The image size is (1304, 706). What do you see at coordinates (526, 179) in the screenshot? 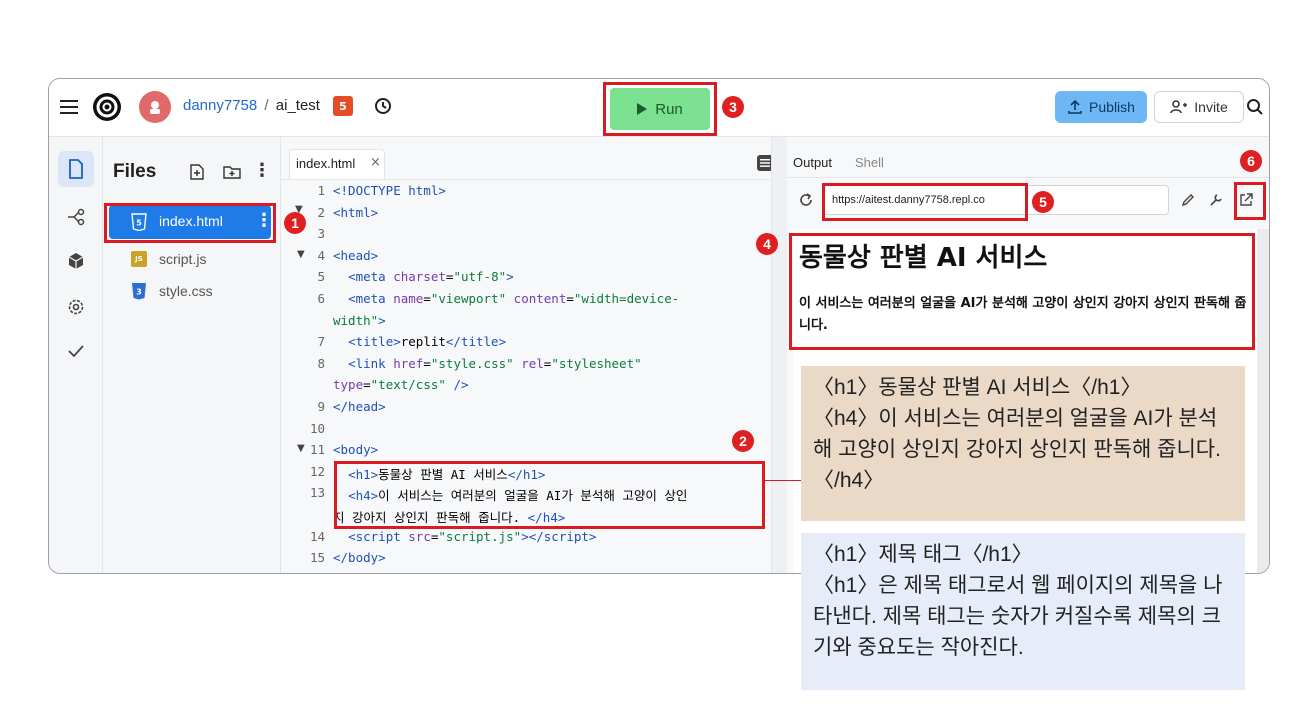
I see `tab-divider` at bounding box center [526, 179].